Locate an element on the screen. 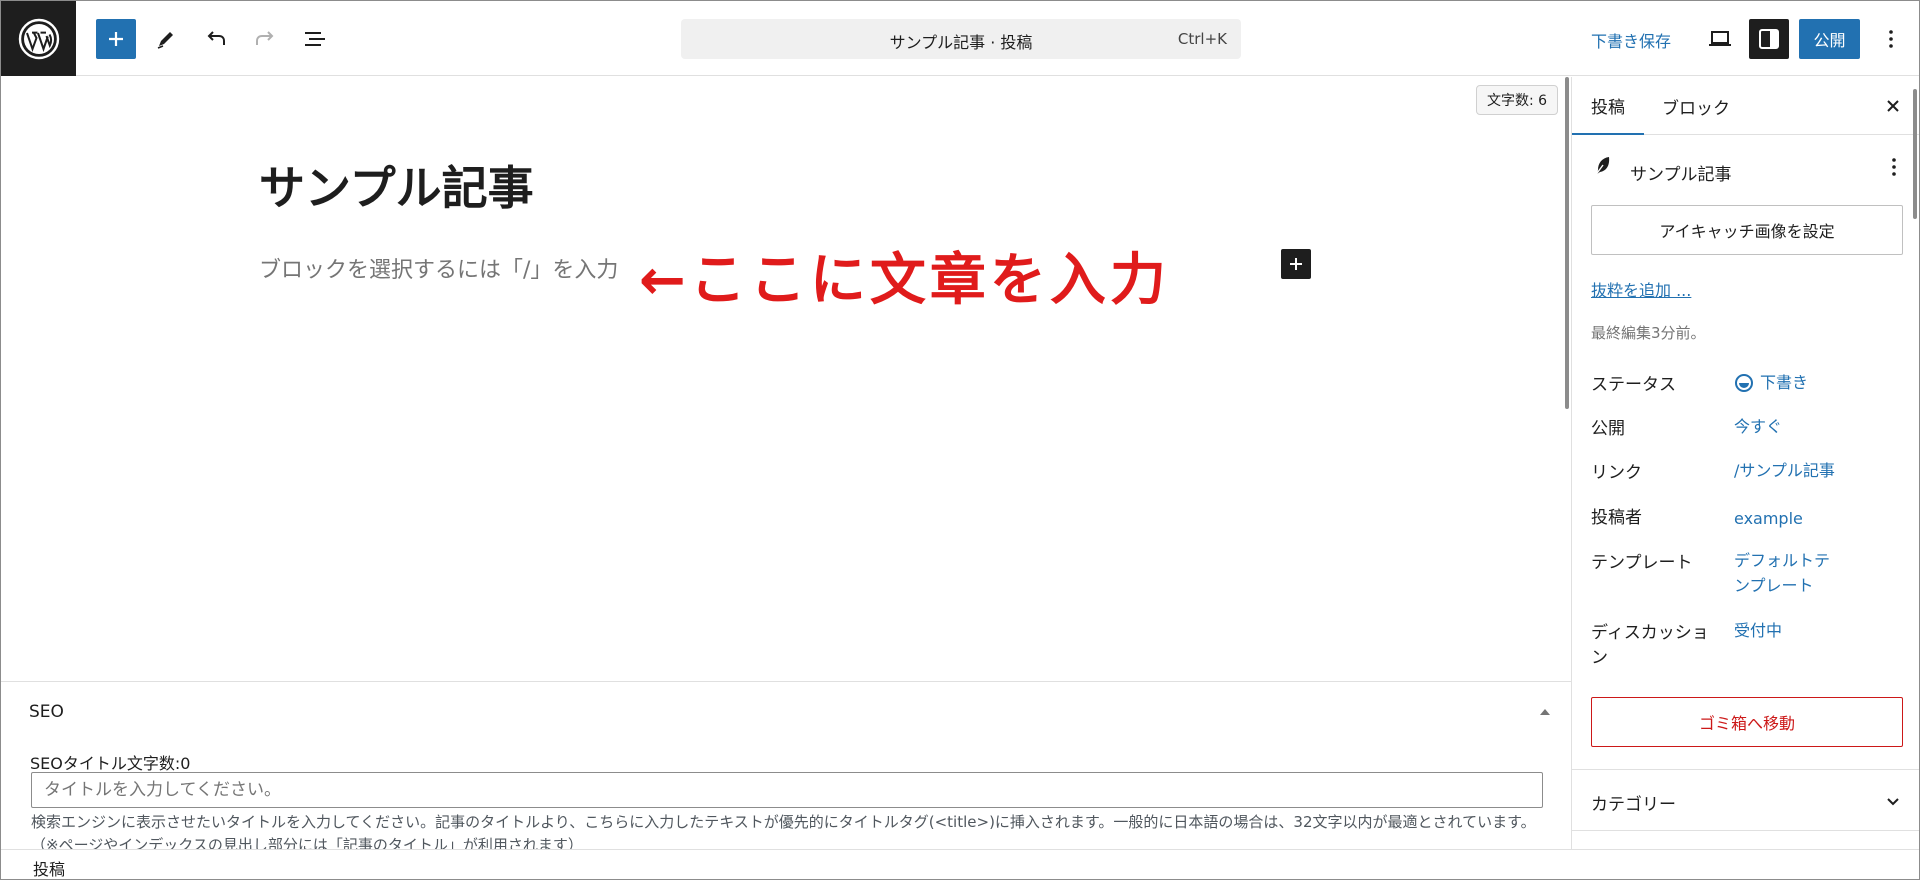 This screenshot has height=880, width=1920. editor-top-toolbar: サンプル記事 · 投稿 Ctrl+K 下書き保存 公開 is located at coordinates (960, 38).